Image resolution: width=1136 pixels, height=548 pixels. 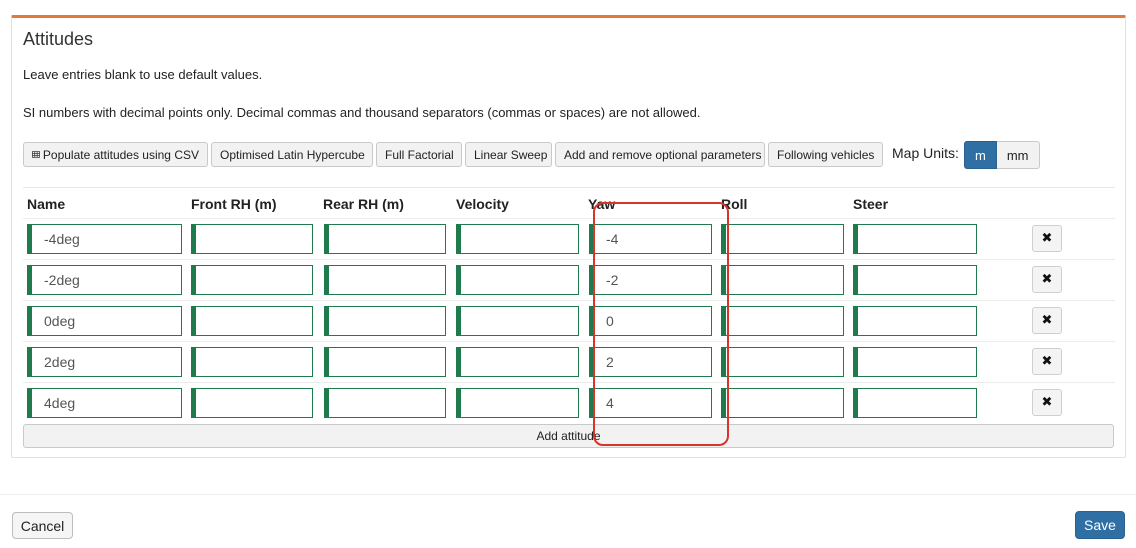 I want to click on header-yaw: Yaw, so click(x=602, y=204).